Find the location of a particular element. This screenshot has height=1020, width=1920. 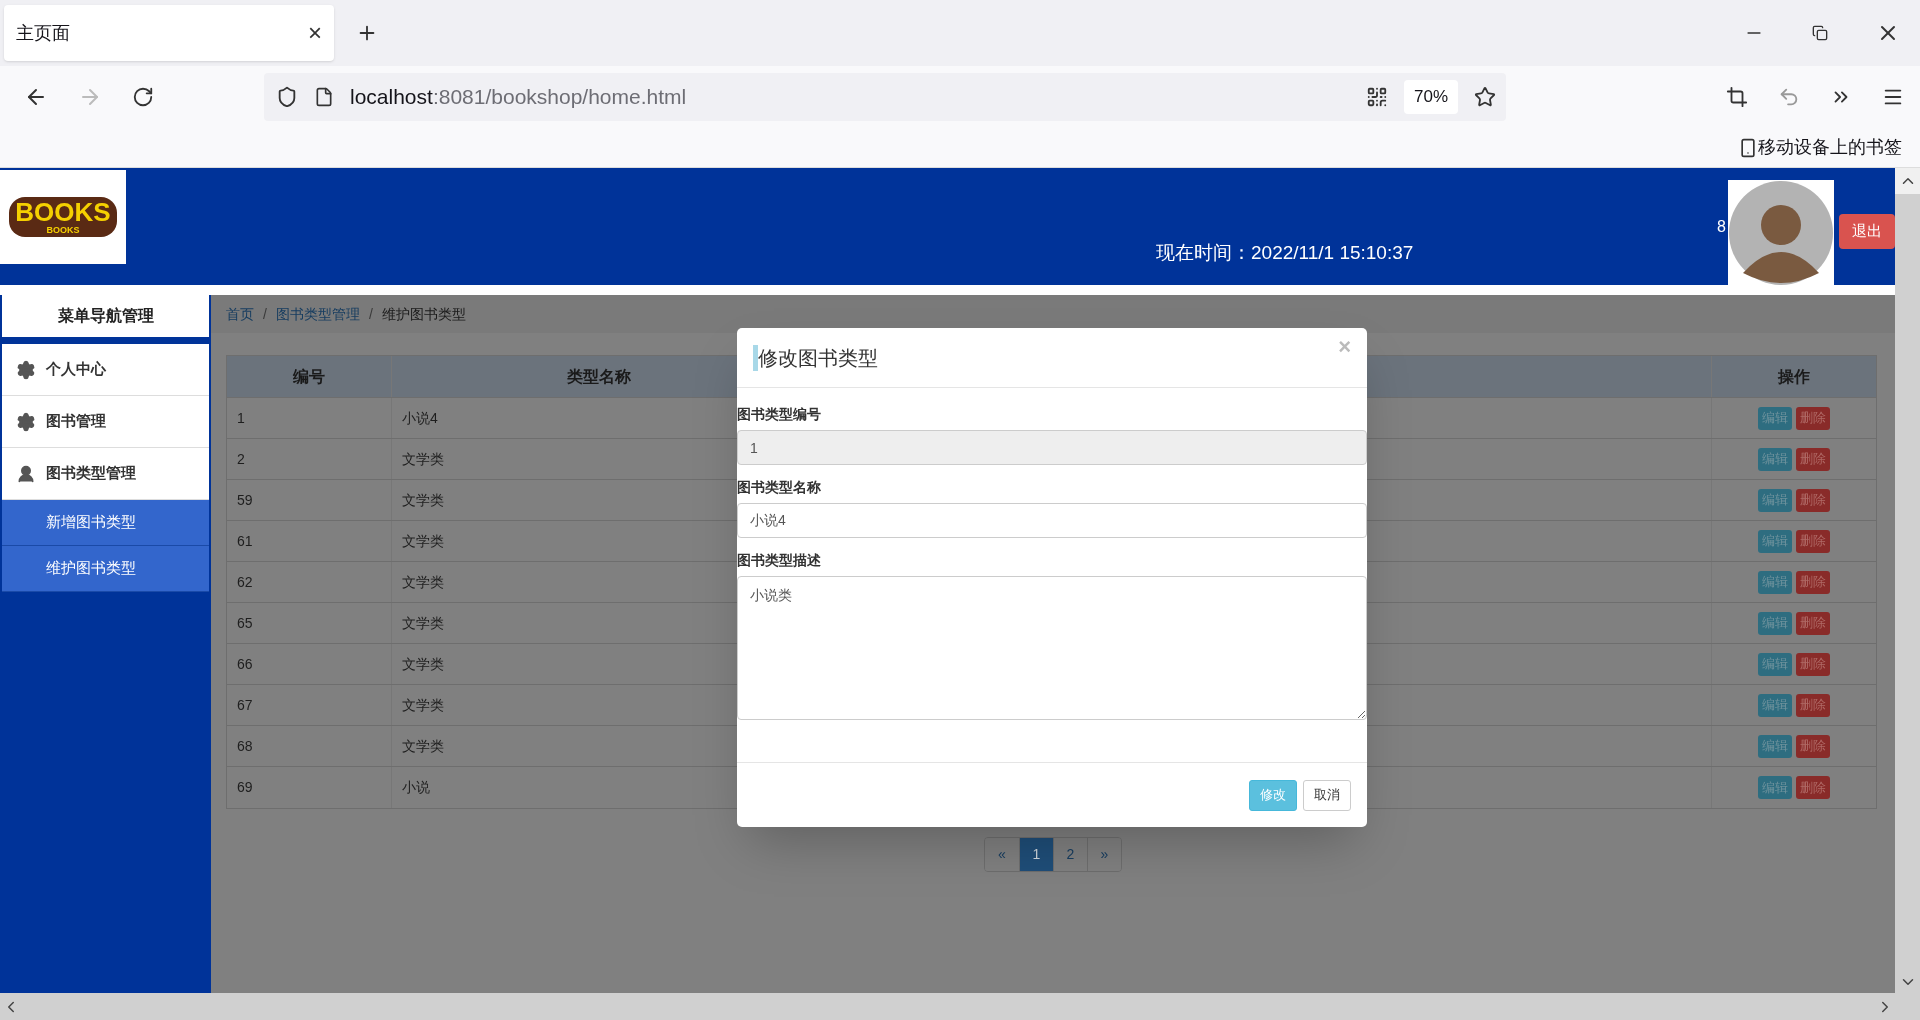

url-text: localhost:8081/bookshop/home.html is located at coordinates (519, 97).